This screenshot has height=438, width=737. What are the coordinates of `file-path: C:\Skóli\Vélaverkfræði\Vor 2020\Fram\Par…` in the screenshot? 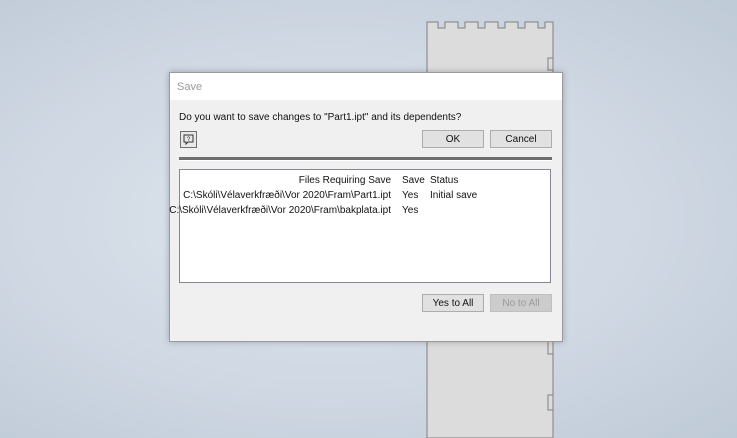 It's located at (287, 195).